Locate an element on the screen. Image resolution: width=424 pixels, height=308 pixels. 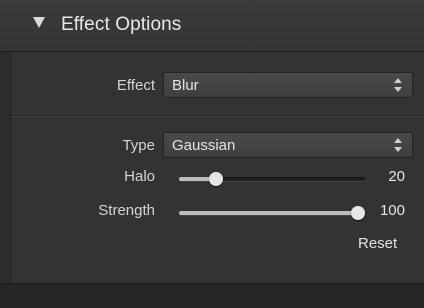
effect-label: Effect is located at coordinates (135, 85).